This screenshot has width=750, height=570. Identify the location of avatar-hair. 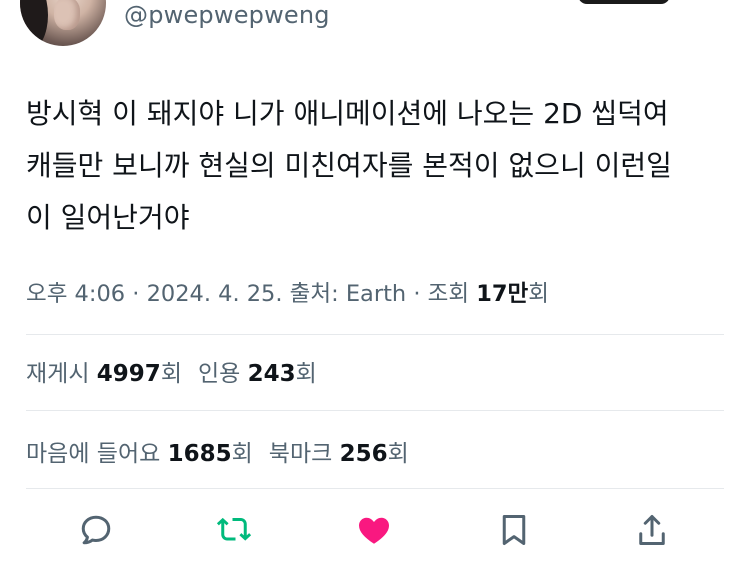
(34, 23).